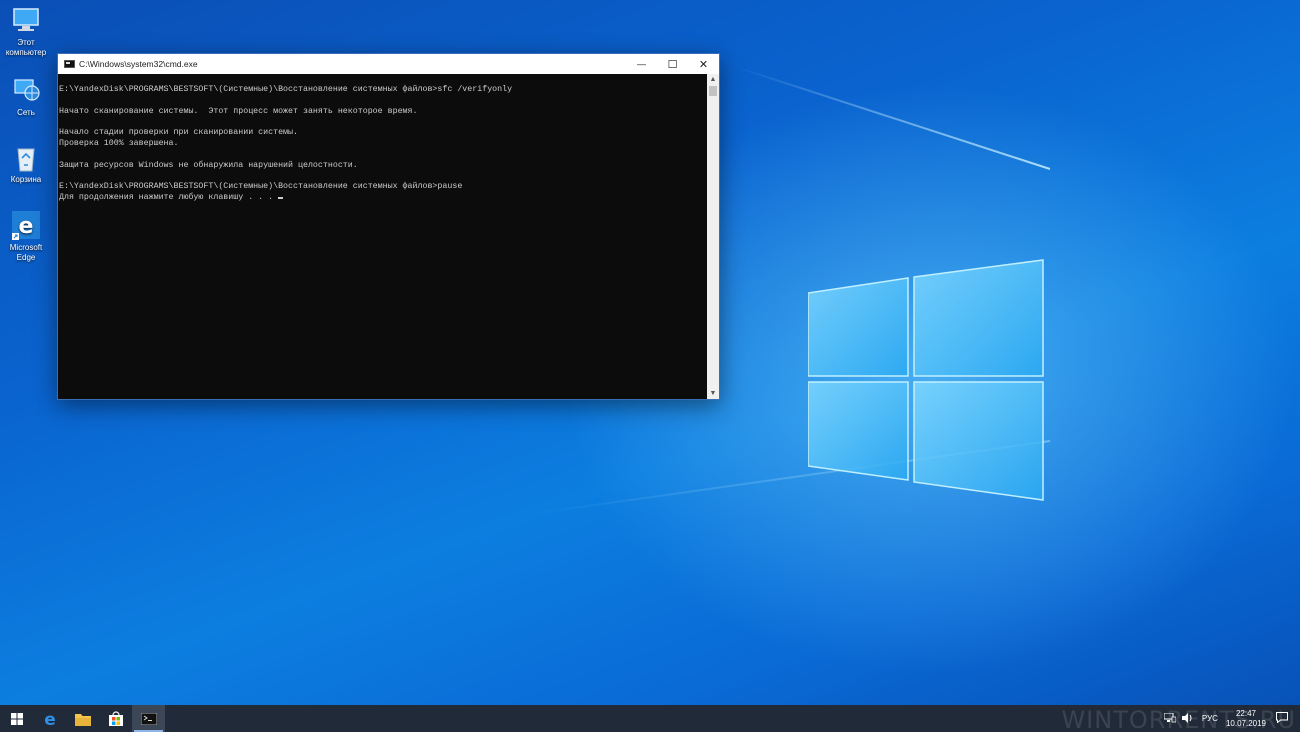 The image size is (1300, 732). I want to click on close-button: ✕, so click(703, 64).